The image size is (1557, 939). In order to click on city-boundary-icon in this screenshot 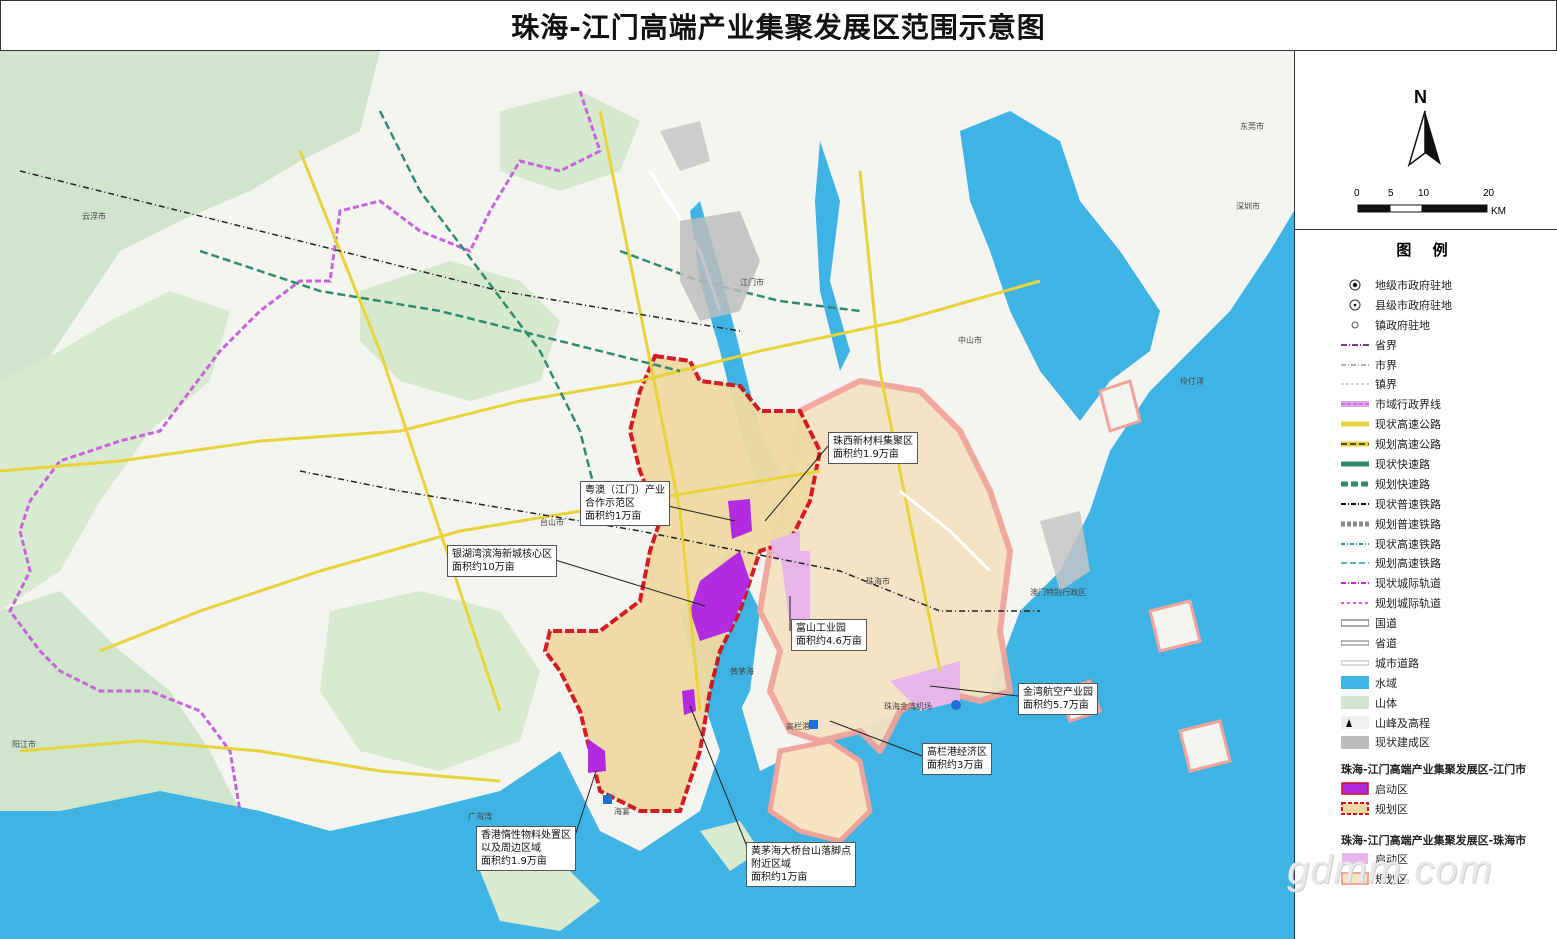, I will do `click(1355, 364)`.